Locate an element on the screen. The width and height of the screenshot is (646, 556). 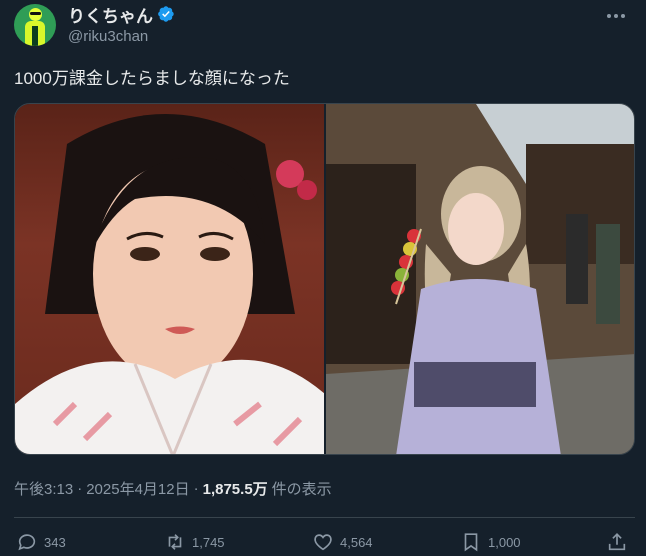
reply-count: 343 is located at coordinates (55, 542).